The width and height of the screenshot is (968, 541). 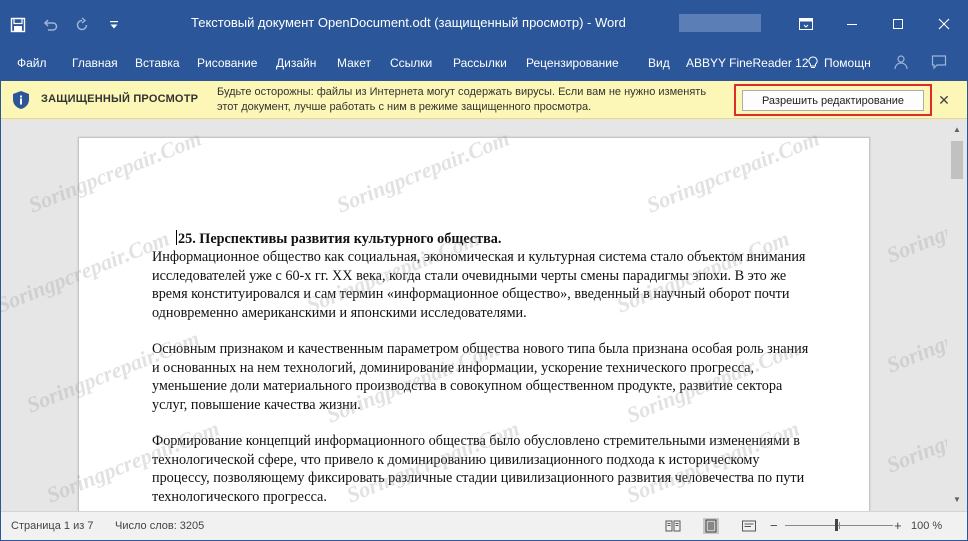 I want to click on scroll-up-icon: ▲, so click(x=957, y=130).